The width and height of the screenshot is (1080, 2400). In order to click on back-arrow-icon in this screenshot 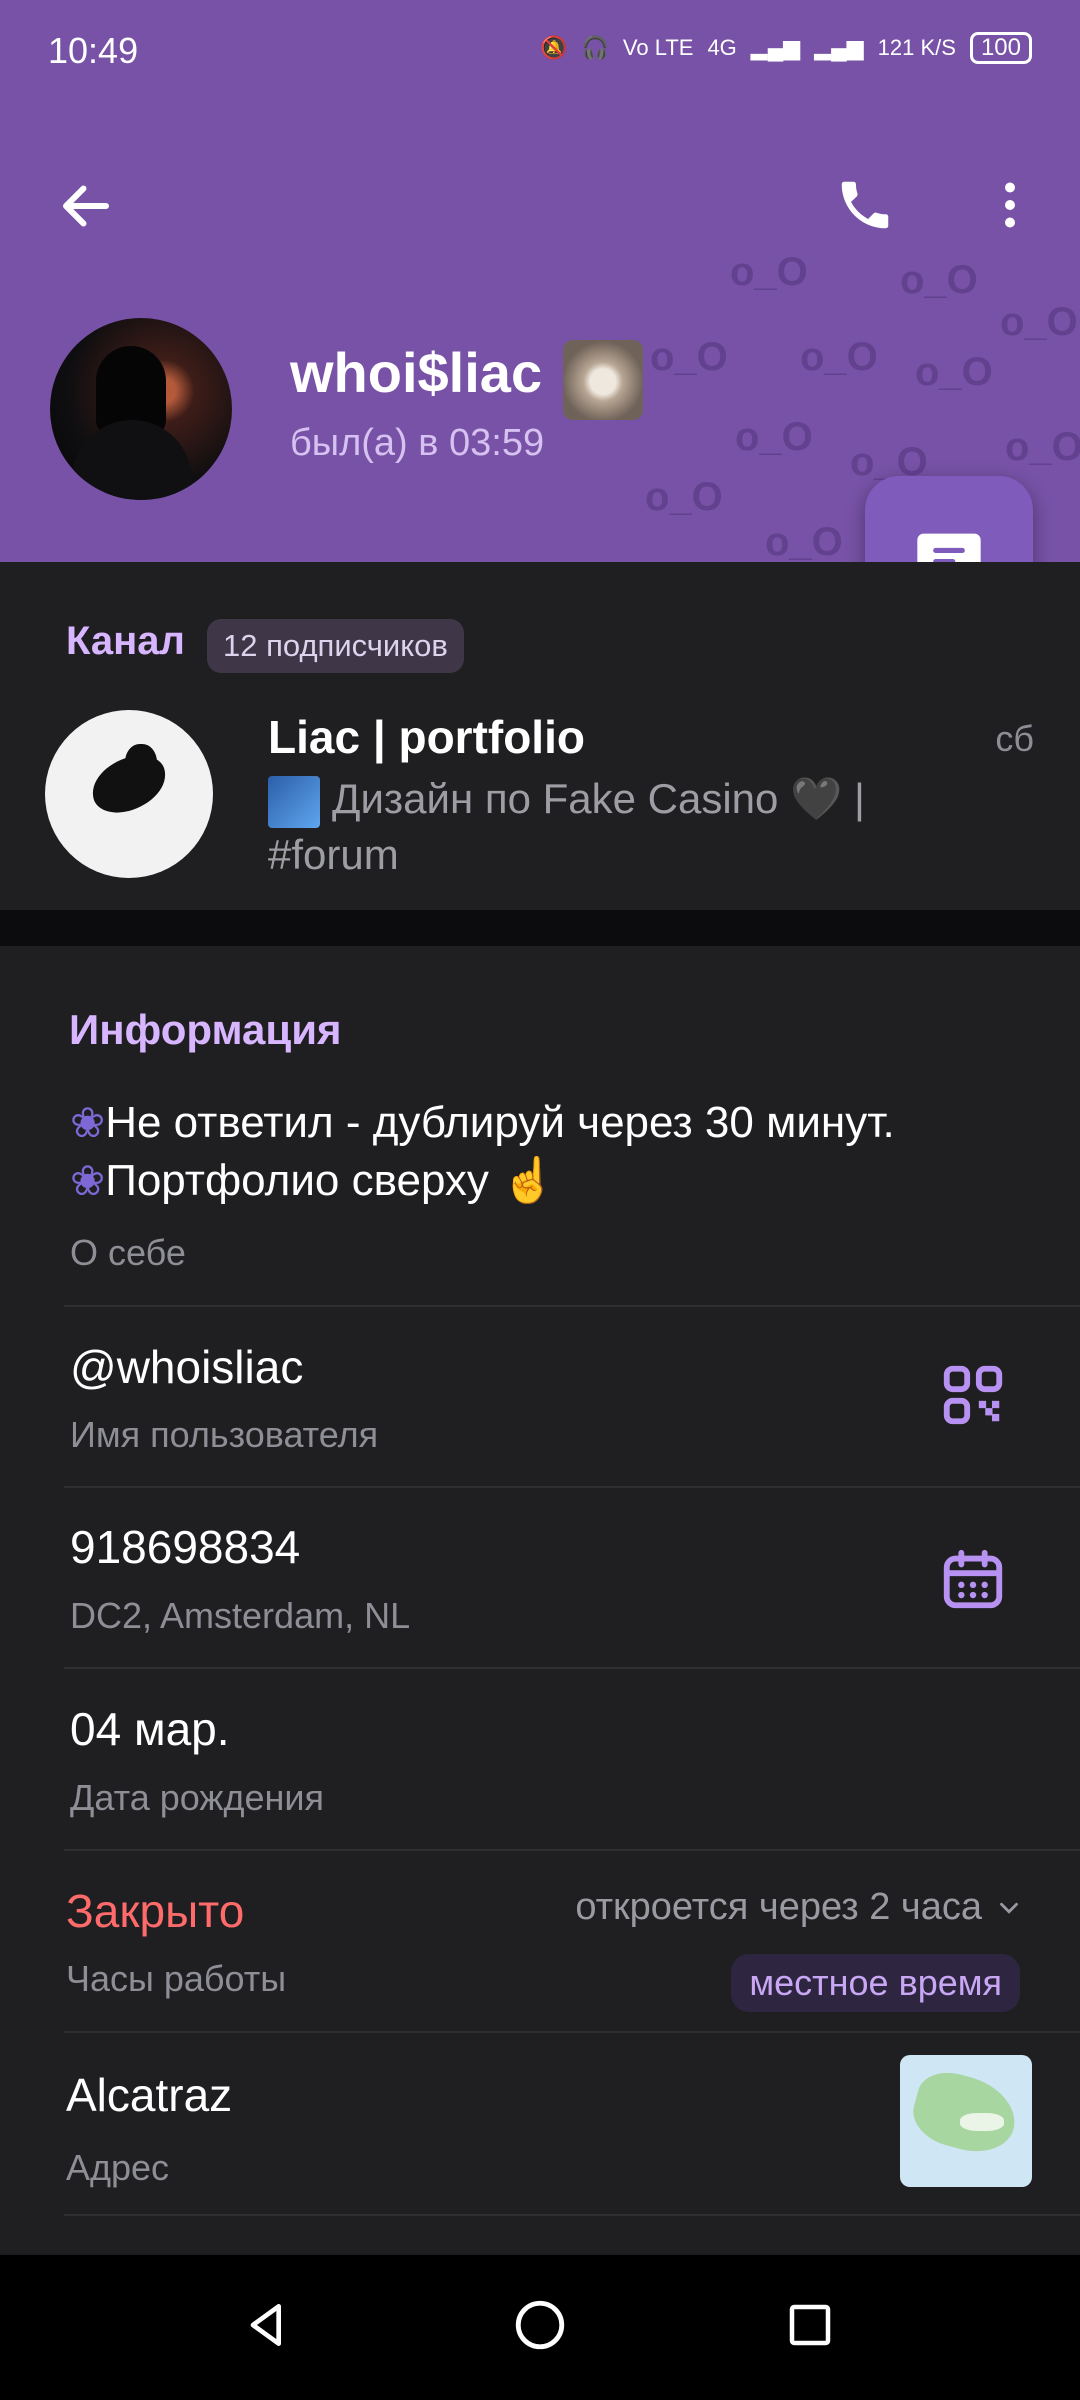, I will do `click(86, 206)`.